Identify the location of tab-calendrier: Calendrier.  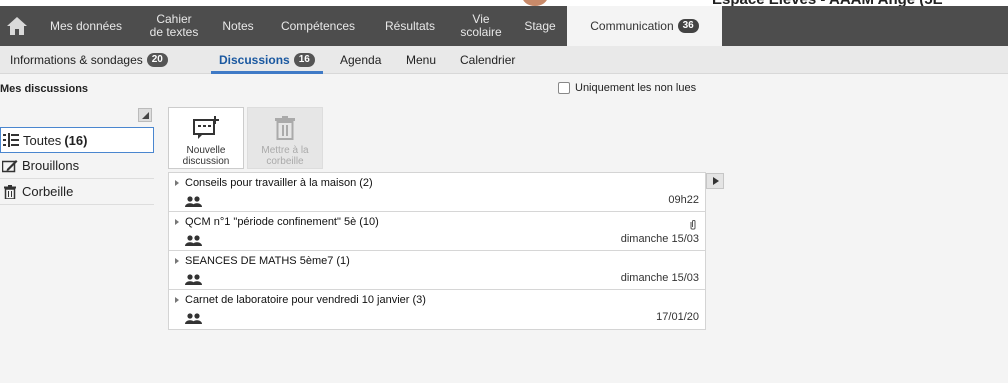
(487, 60).